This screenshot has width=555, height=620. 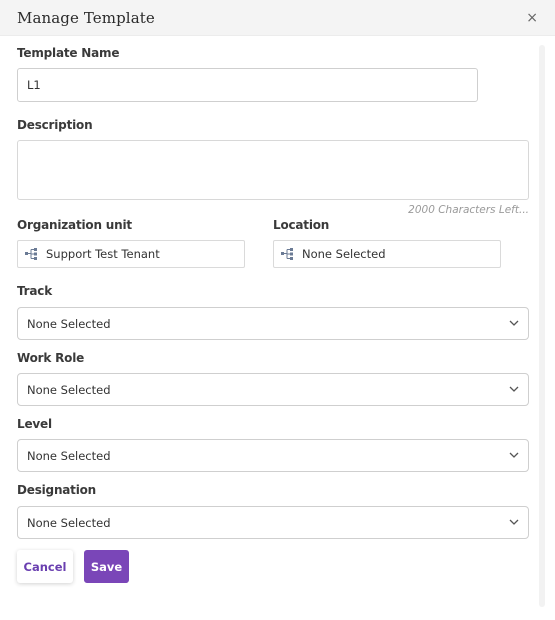 I want to click on save-button: Save, so click(x=106, y=566).